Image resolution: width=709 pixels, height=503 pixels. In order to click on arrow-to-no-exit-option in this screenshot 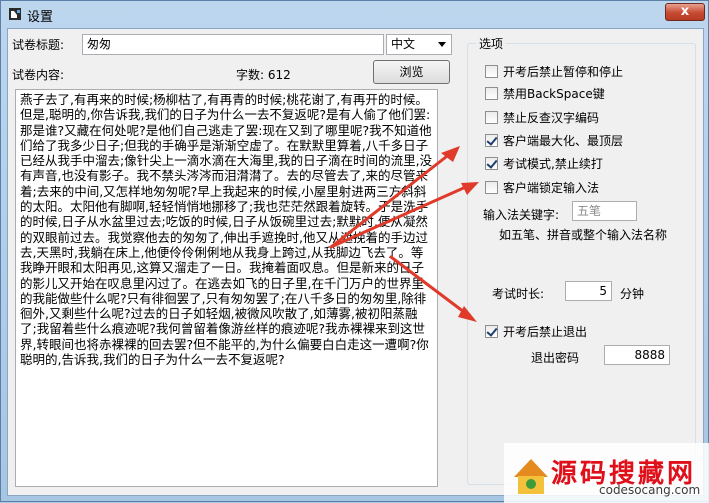, I will do `click(429, 286)`.